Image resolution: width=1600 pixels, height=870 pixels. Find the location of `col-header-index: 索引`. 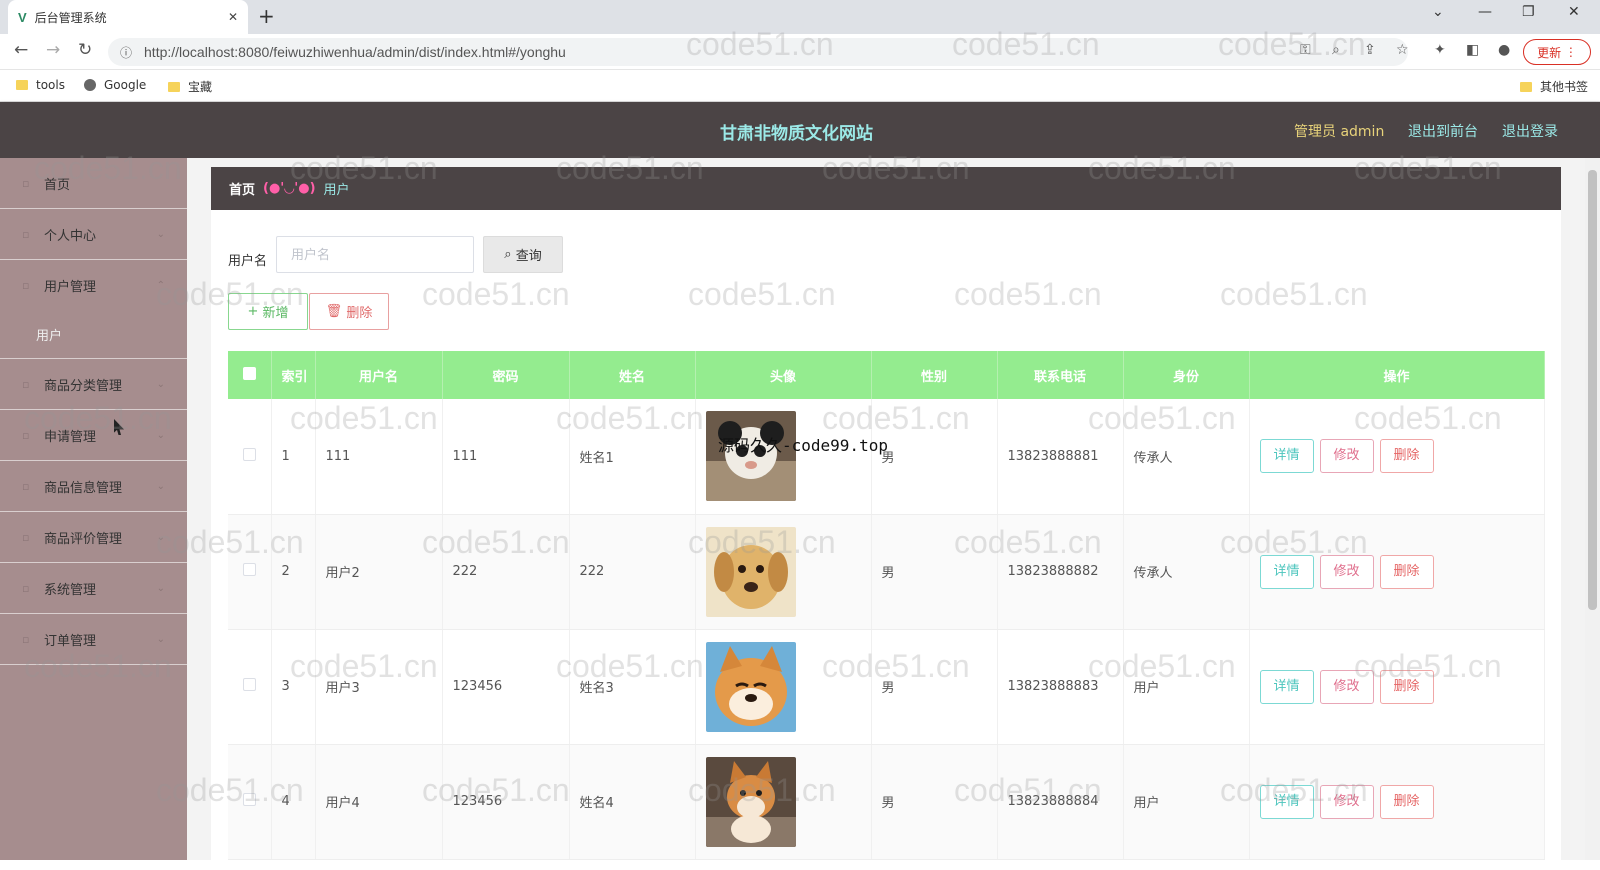

col-header-index: 索引 is located at coordinates (293, 375).